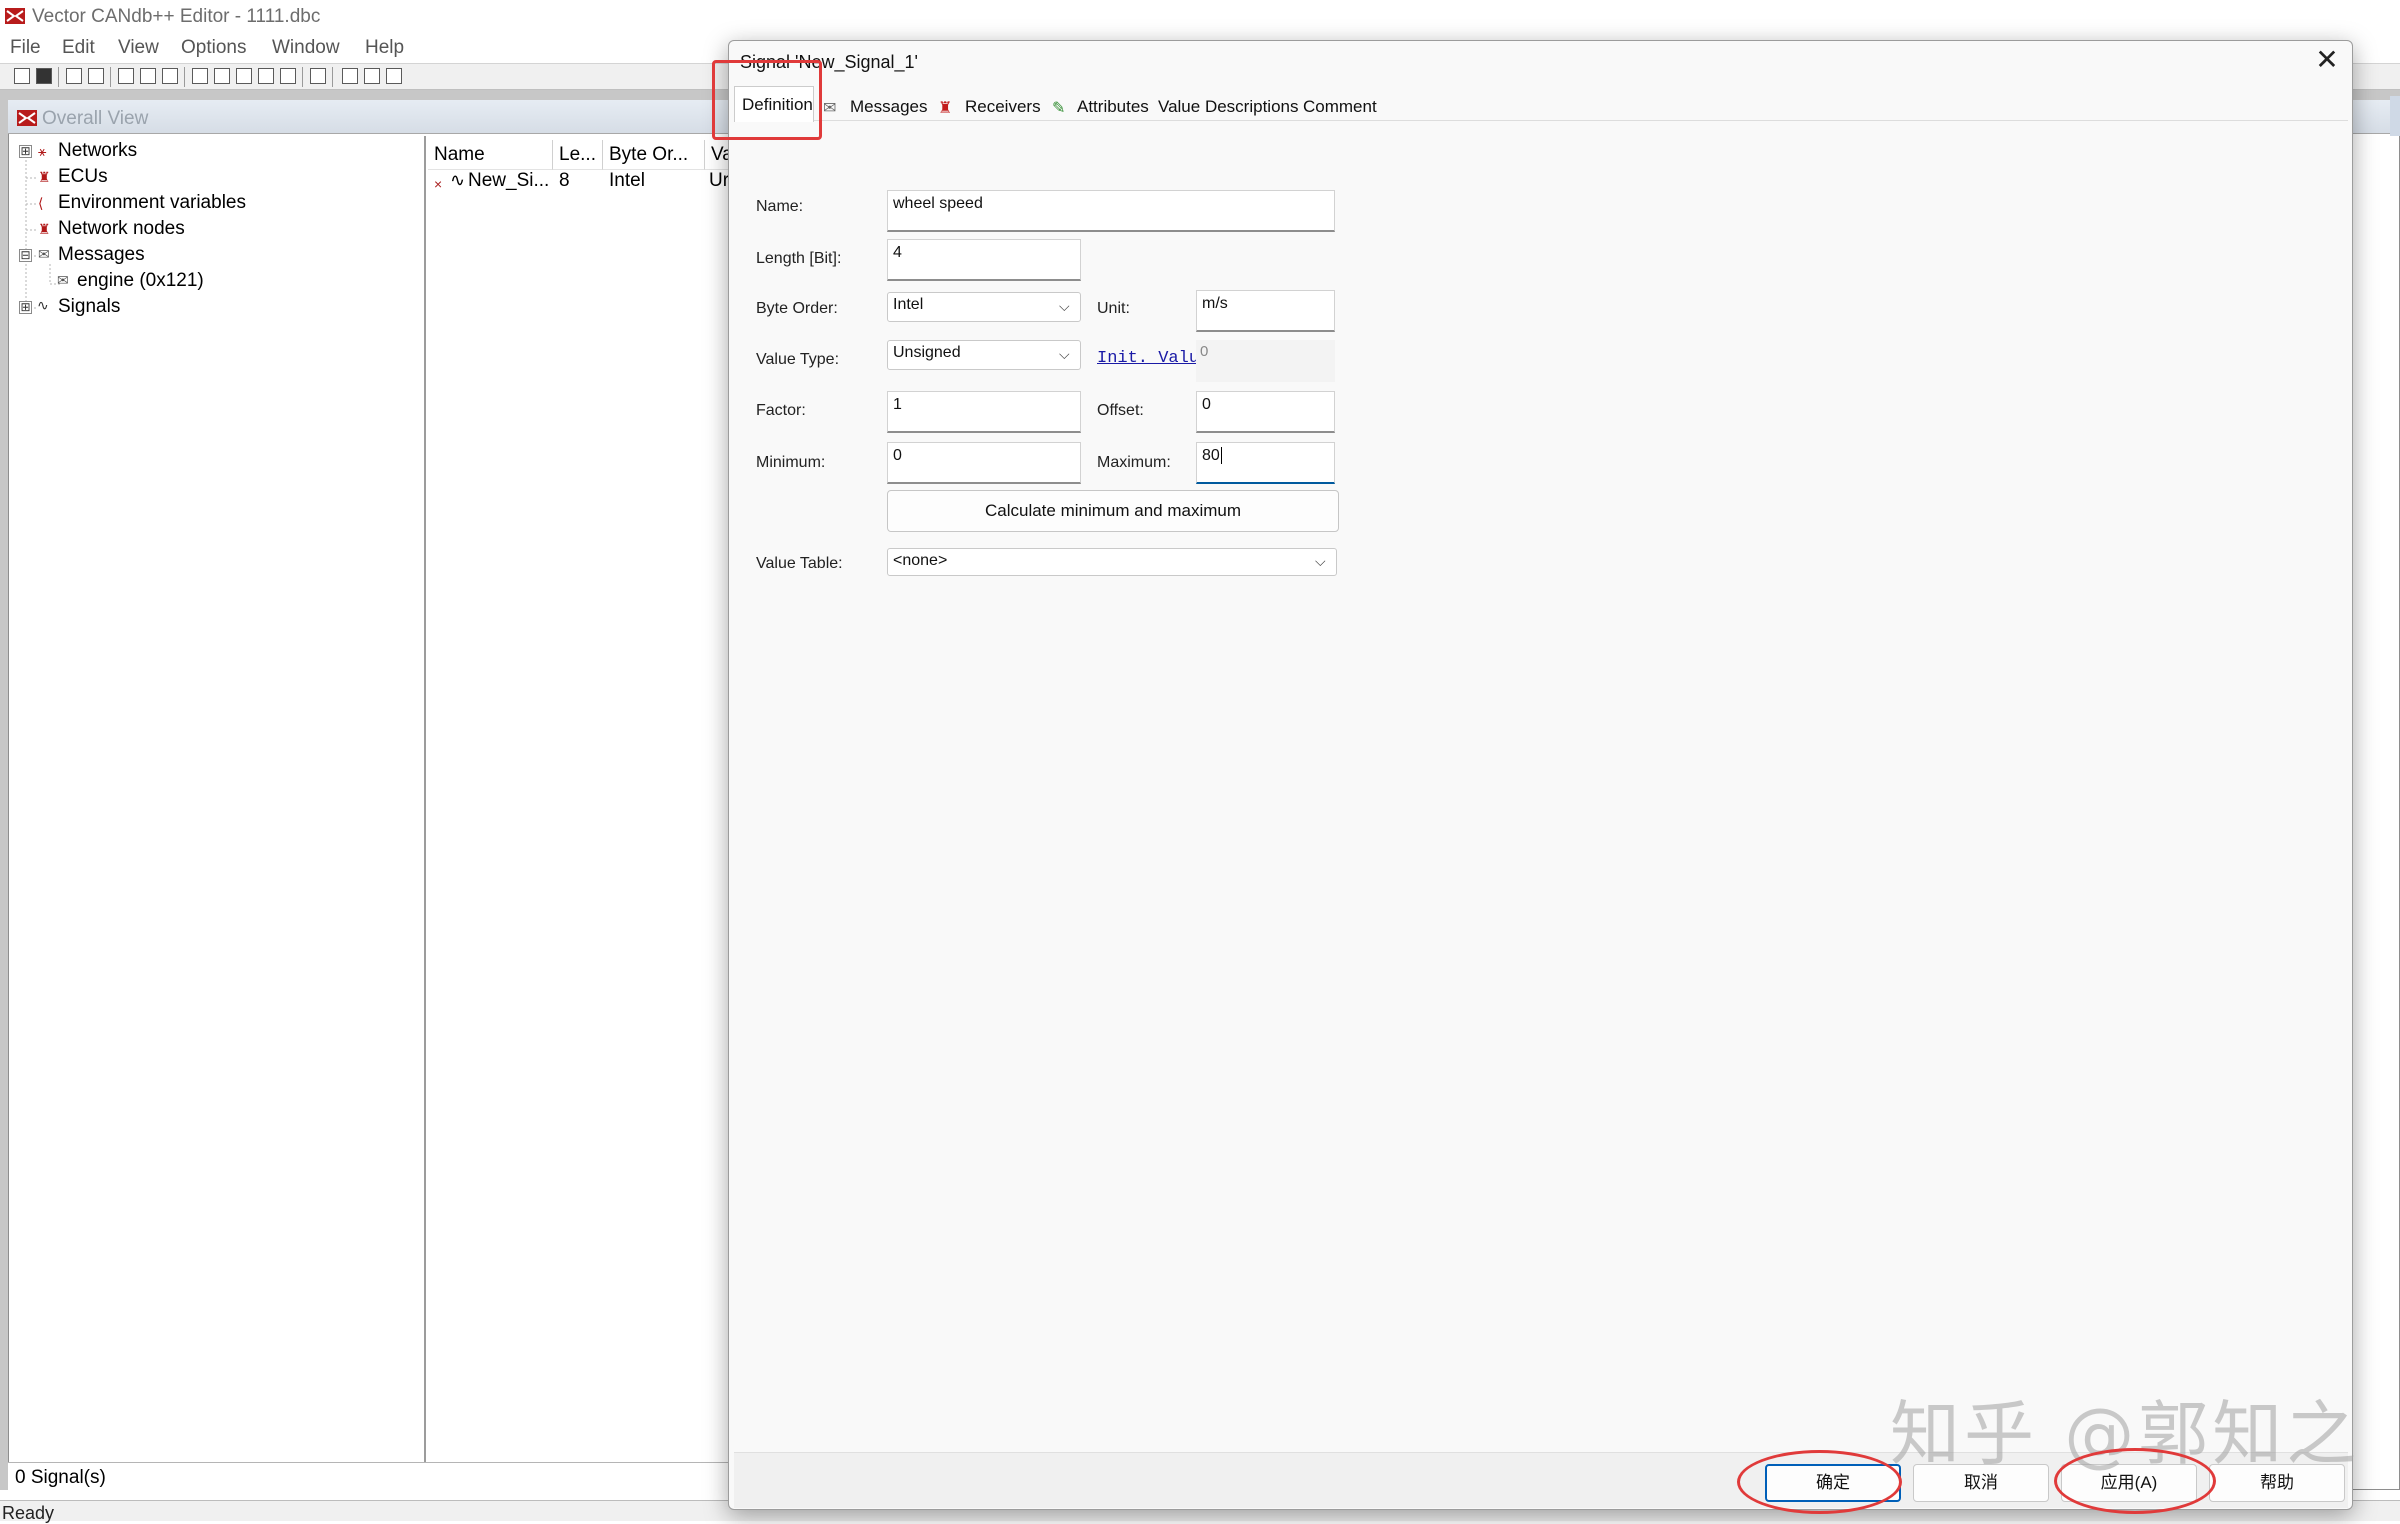 The image size is (2400, 1524). What do you see at coordinates (126, 76) in the screenshot?
I see `new-object-icon` at bounding box center [126, 76].